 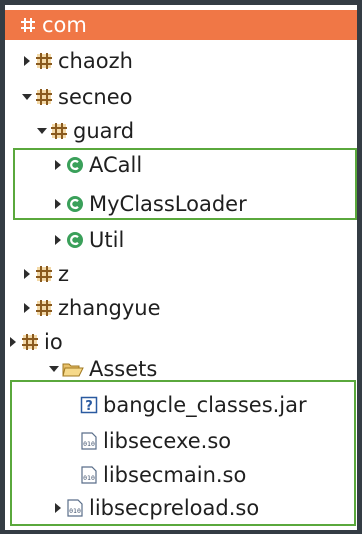 I want to click on tree-item-label: secneo, so click(x=95, y=97).